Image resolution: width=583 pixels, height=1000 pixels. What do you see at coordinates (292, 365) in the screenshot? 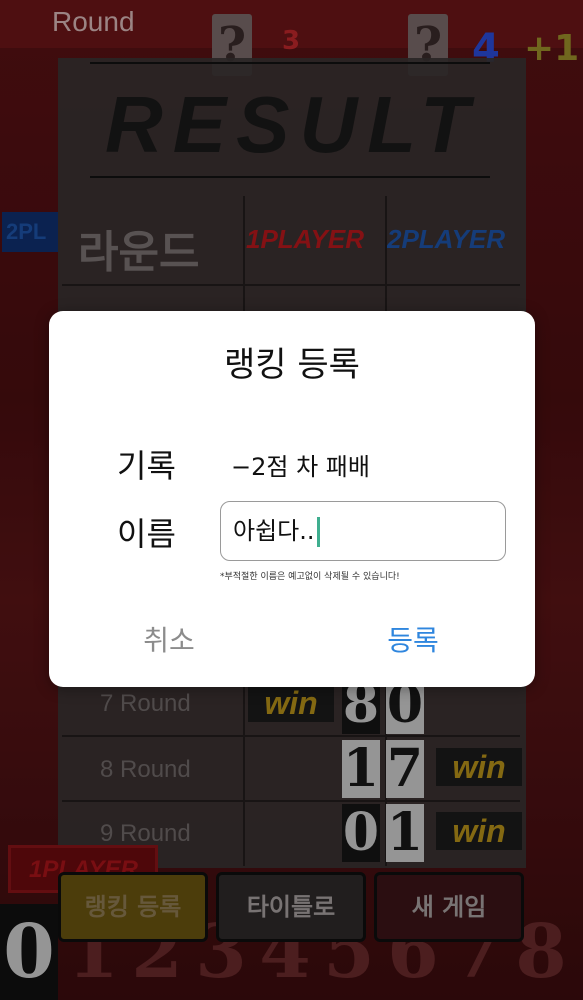
I see `dialog-title: 랭킹 등록` at bounding box center [292, 365].